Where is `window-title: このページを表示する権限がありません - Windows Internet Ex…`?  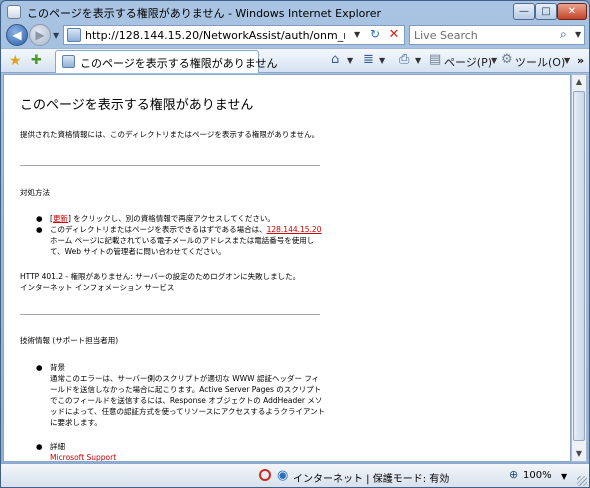
window-title: このページを表示する権限がありません - Windows Internet Ex… is located at coordinates (204, 13).